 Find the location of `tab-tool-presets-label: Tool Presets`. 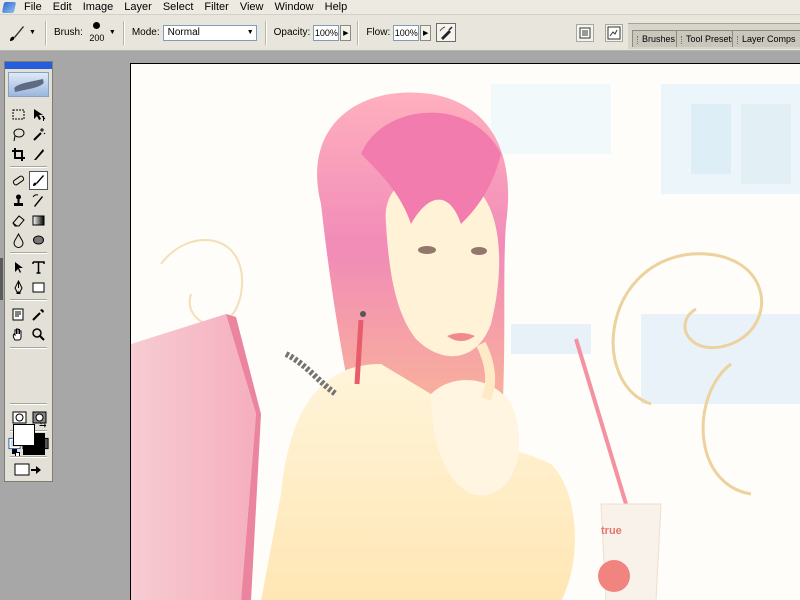

tab-tool-presets-label: Tool Presets is located at coordinates (711, 39).